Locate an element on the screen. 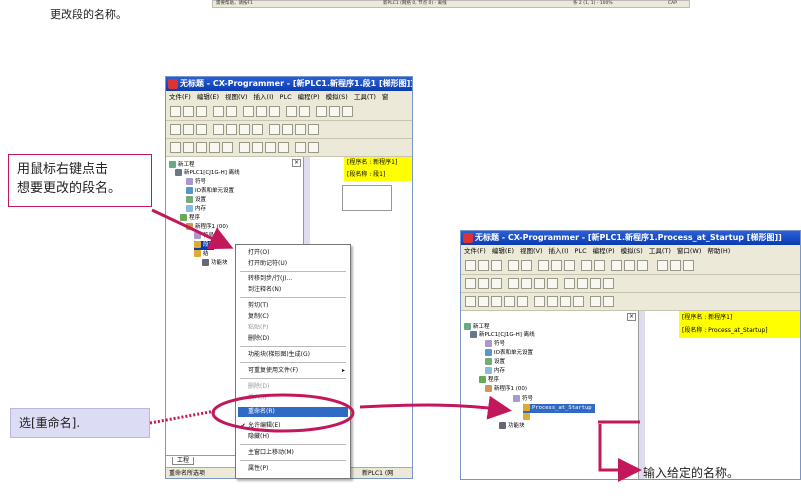 The width and height of the screenshot is (801, 497). bottom-caption: 输入给定的名称。 is located at coordinates (691, 473).